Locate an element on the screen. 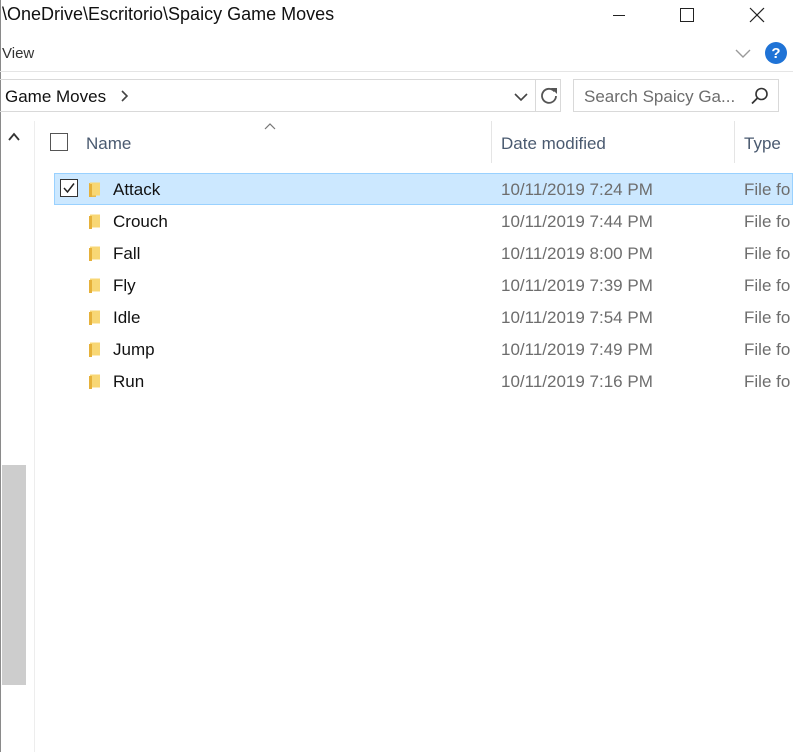 The height and width of the screenshot is (752, 793). maximize-icon is located at coordinates (687, 15).